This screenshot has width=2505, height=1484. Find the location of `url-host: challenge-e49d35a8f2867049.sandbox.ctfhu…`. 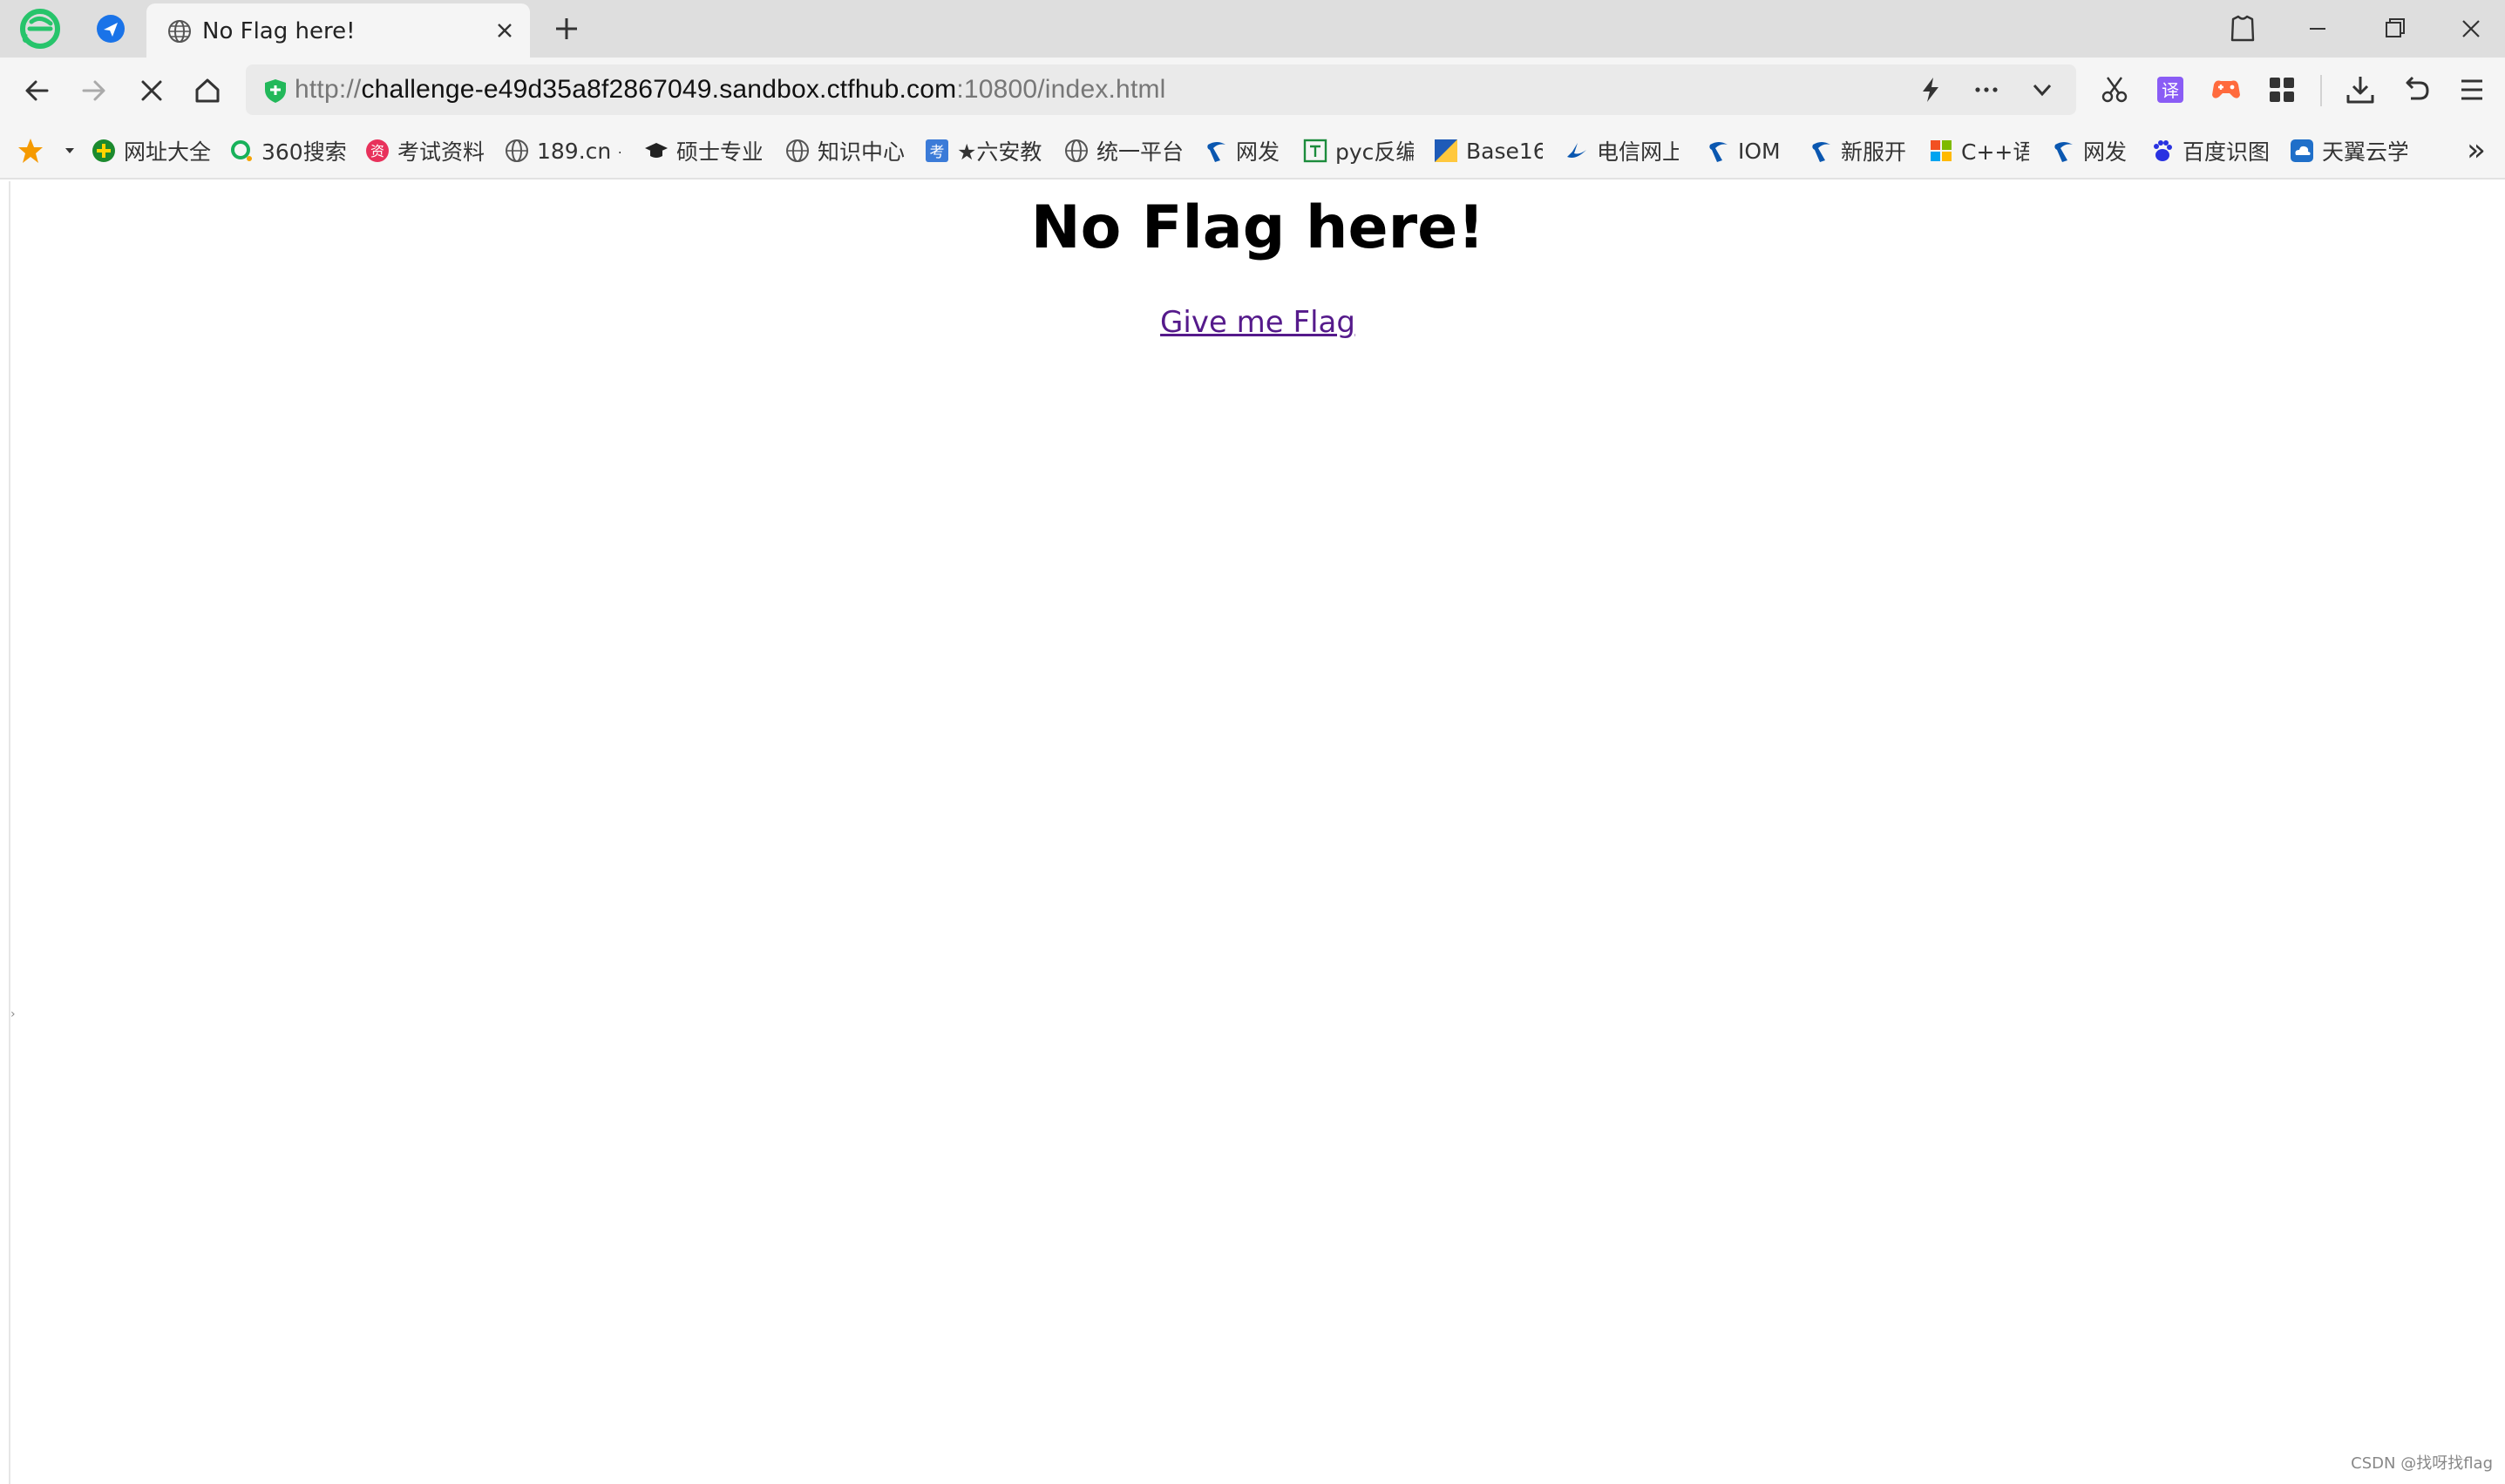

url-host: challenge-e49d35a8f2867049.sandbox.ctfhu… is located at coordinates (659, 89).